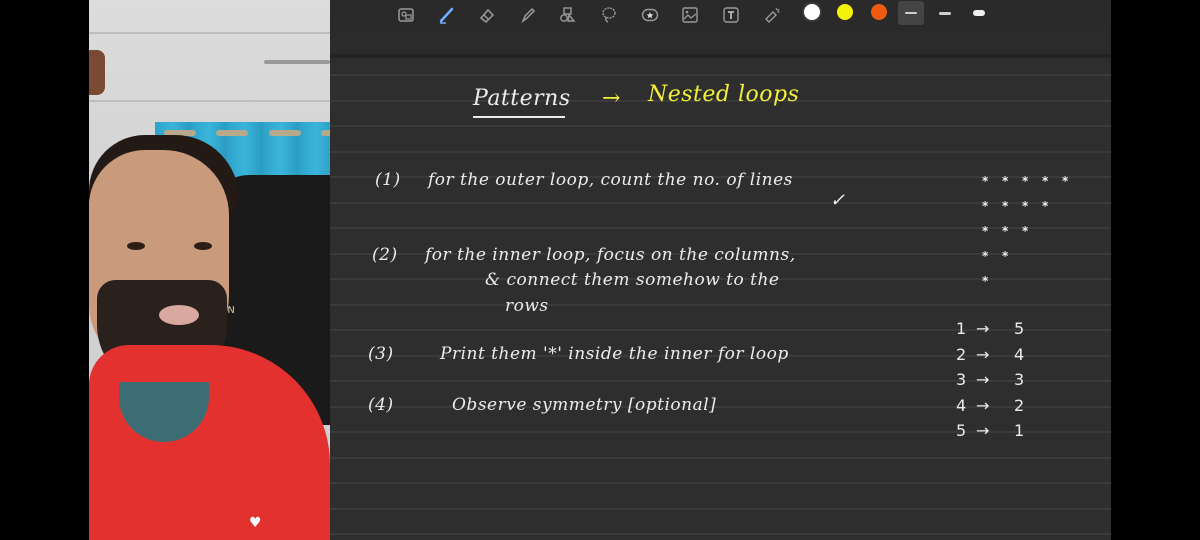  I want to click on step-1-number: (1), so click(388, 180).